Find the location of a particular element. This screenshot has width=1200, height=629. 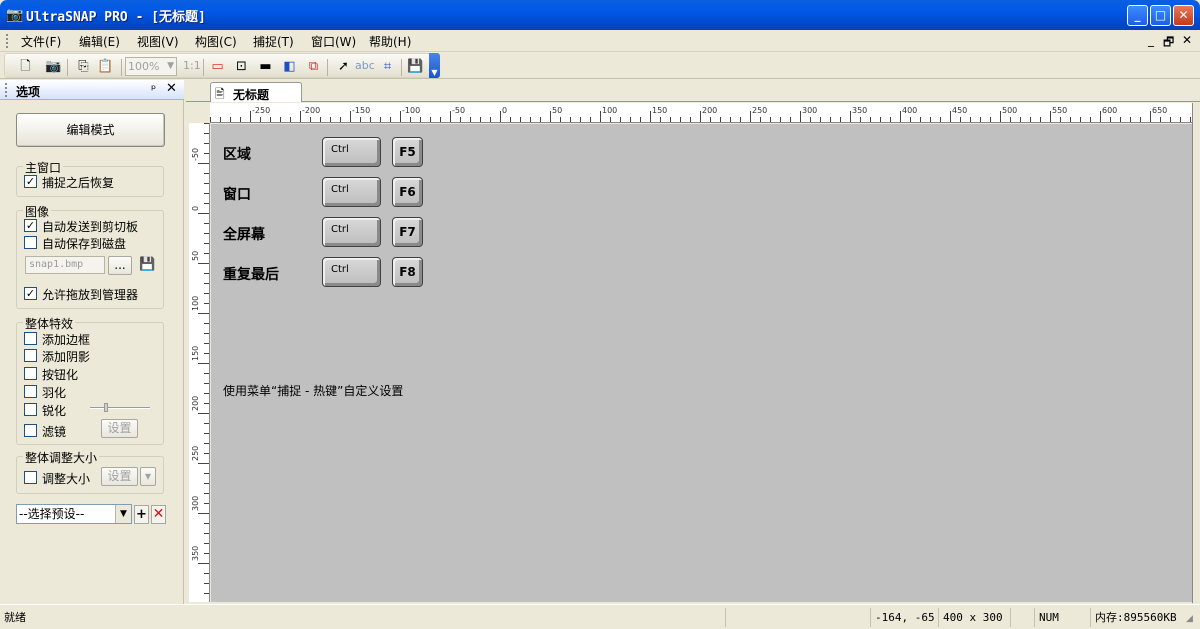

restore-after-capture-checkbox: ✓ is located at coordinates (30, 181).